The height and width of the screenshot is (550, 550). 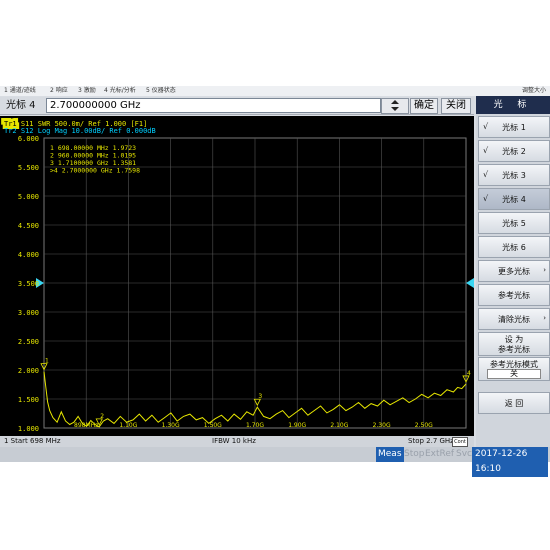 What do you see at coordinates (59, 91) in the screenshot?
I see `menu-item-response: 2 响应` at bounding box center [59, 91].